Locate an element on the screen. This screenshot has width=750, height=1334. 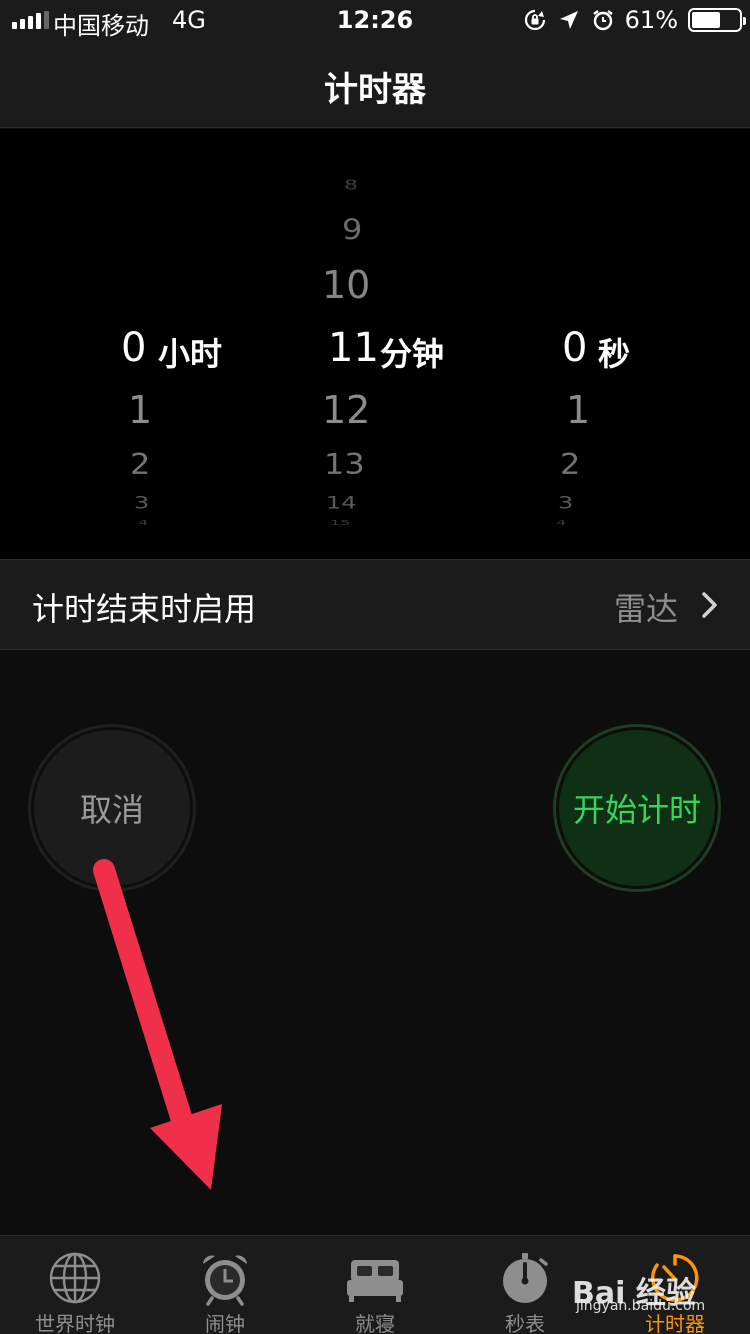
location-arrow-icon is located at coordinates (569, 20).